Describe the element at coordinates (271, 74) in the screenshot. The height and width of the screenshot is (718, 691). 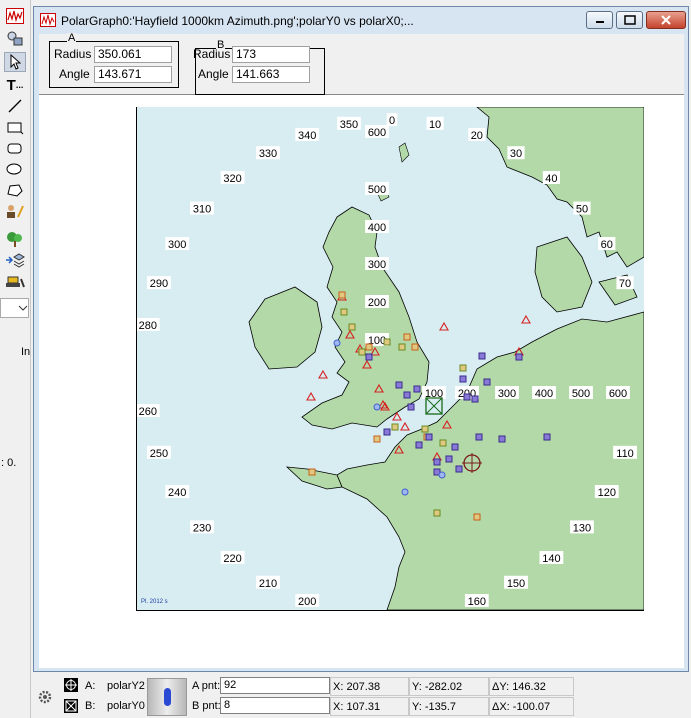
I see `cursor-b-angle-field: 141.663` at that location.